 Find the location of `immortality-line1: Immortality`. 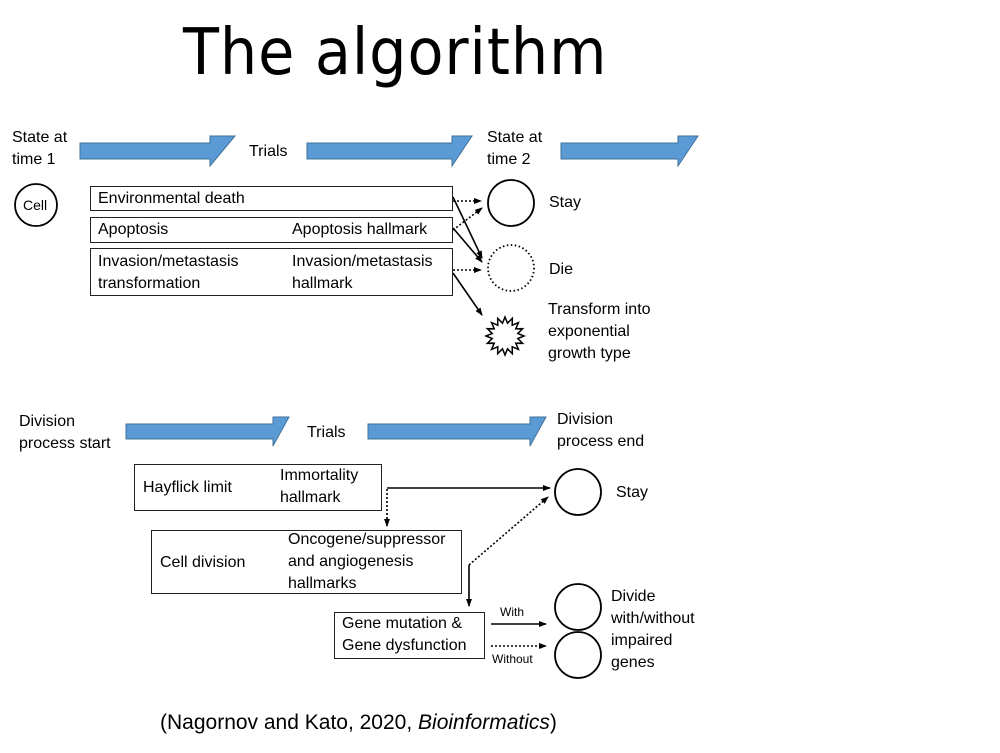

immortality-line1: Immortality is located at coordinates (319, 475).